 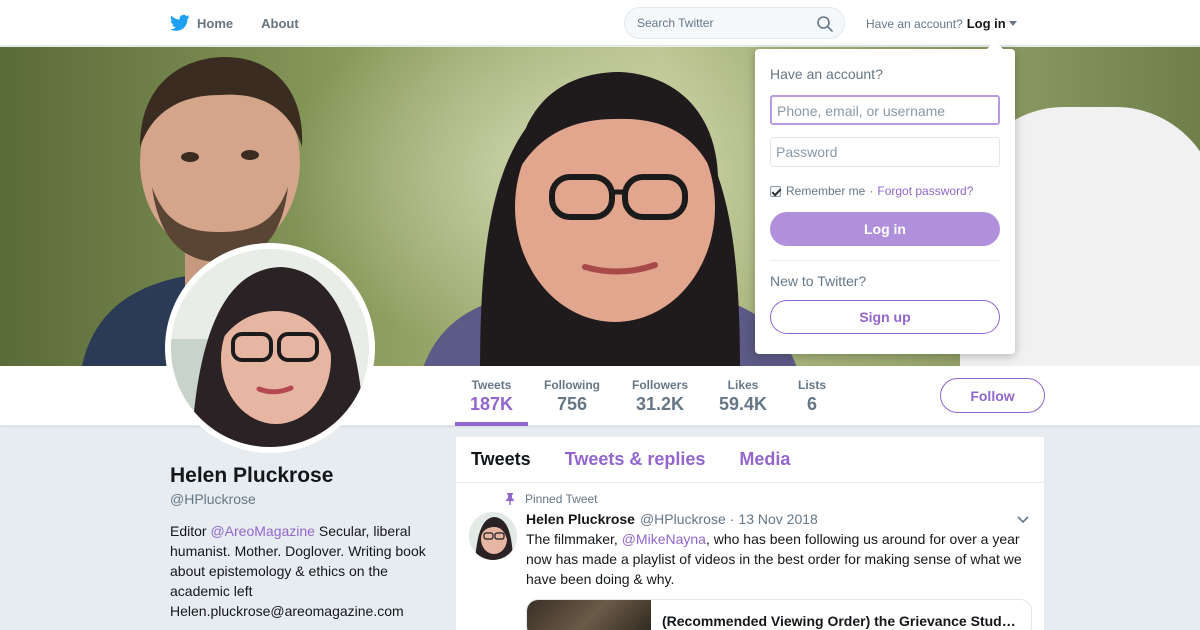 What do you see at coordinates (683, 519) in the screenshot?
I see `tweet-handle: @HPluckrose` at bounding box center [683, 519].